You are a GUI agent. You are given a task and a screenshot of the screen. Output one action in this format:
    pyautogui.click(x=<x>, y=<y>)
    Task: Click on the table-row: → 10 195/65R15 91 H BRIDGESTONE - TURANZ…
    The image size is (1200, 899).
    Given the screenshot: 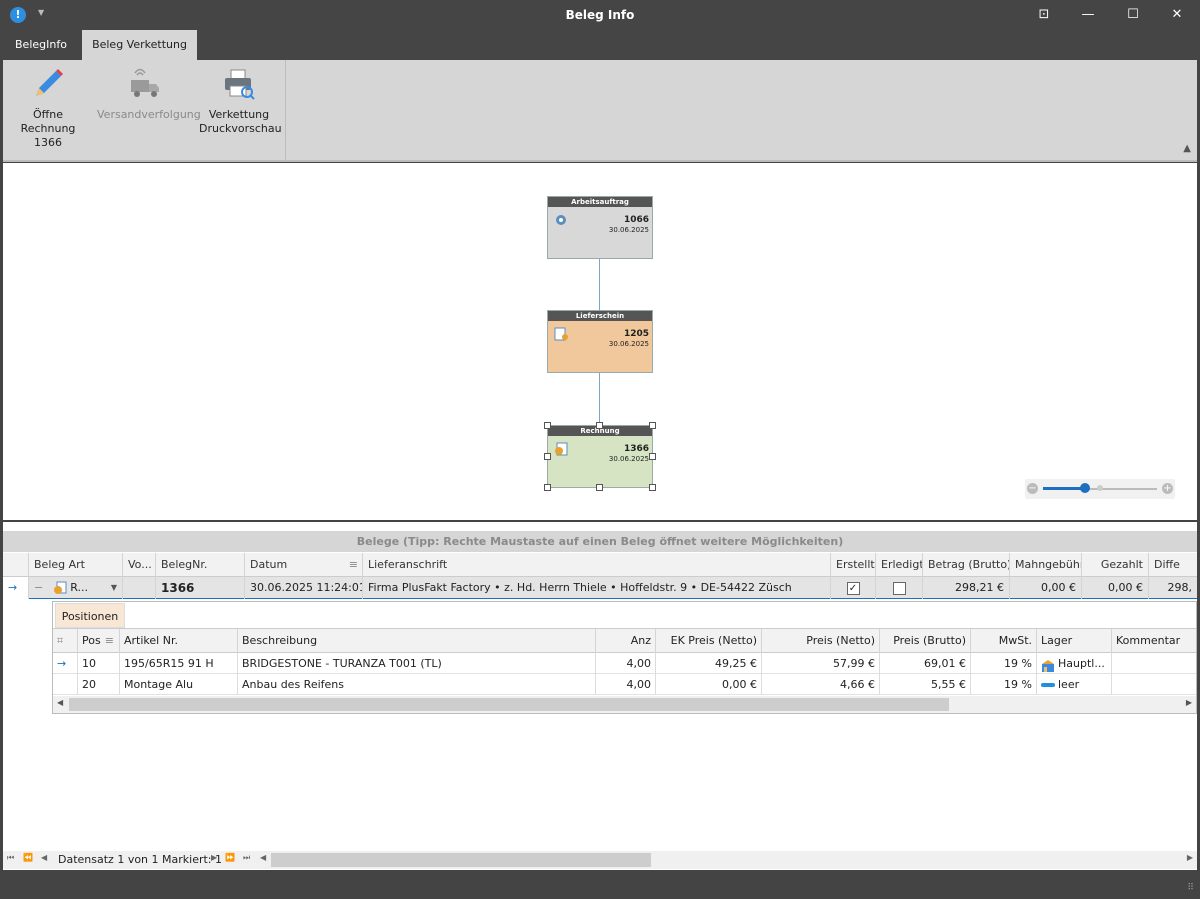 What is the action you would take?
    pyautogui.click(x=624, y=663)
    